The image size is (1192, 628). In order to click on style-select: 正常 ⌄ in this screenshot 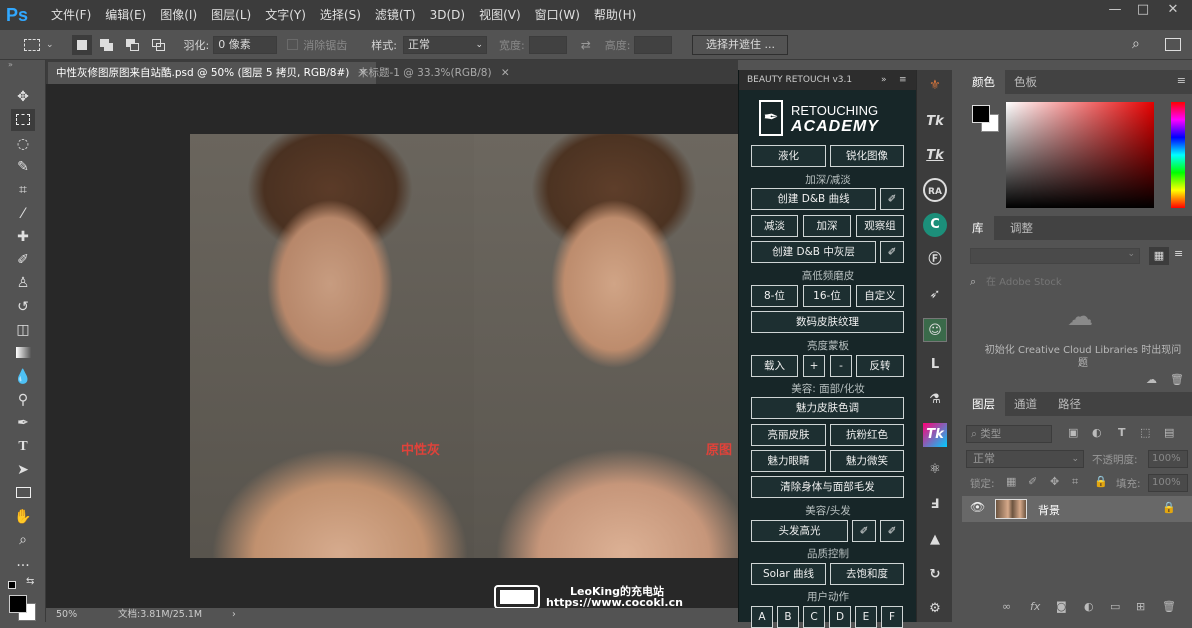, I will do `click(444, 44)`.